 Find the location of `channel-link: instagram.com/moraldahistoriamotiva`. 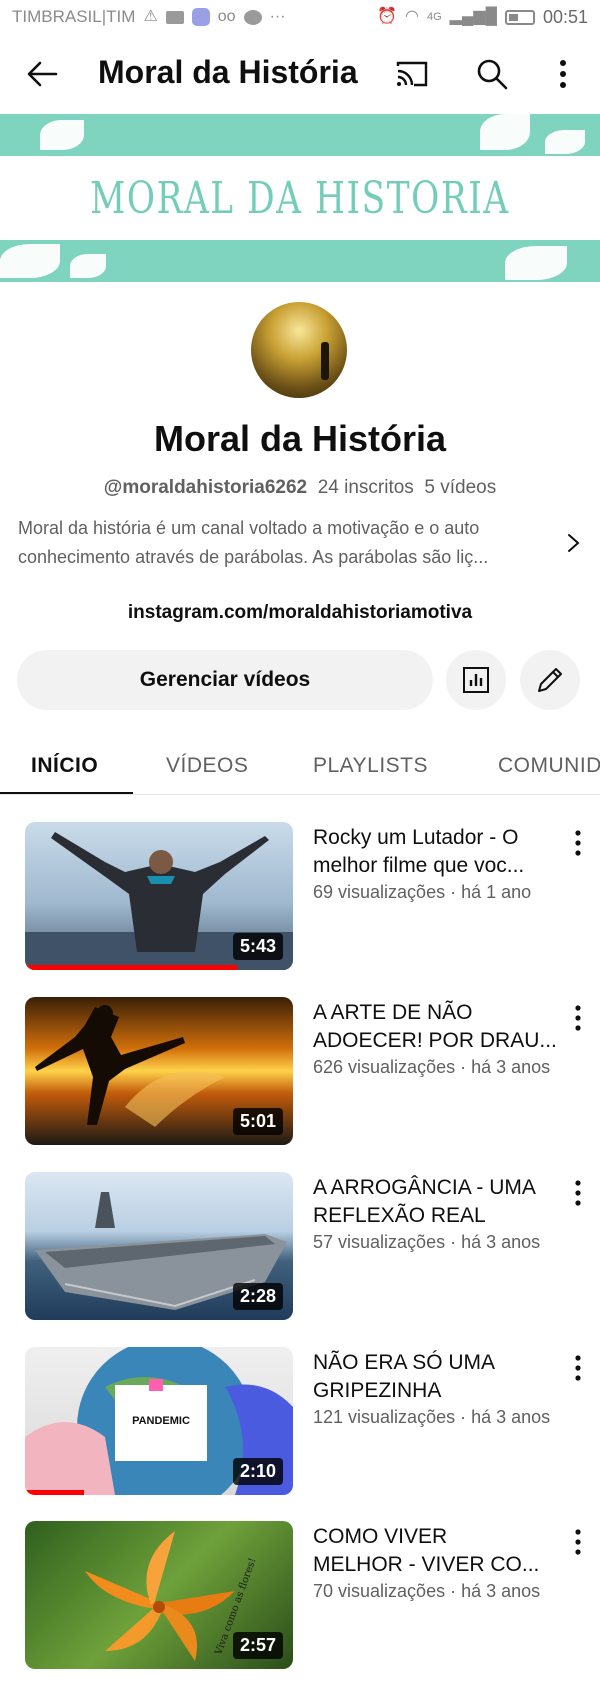

channel-link: instagram.com/moraldahistoriamotiva is located at coordinates (300, 613).